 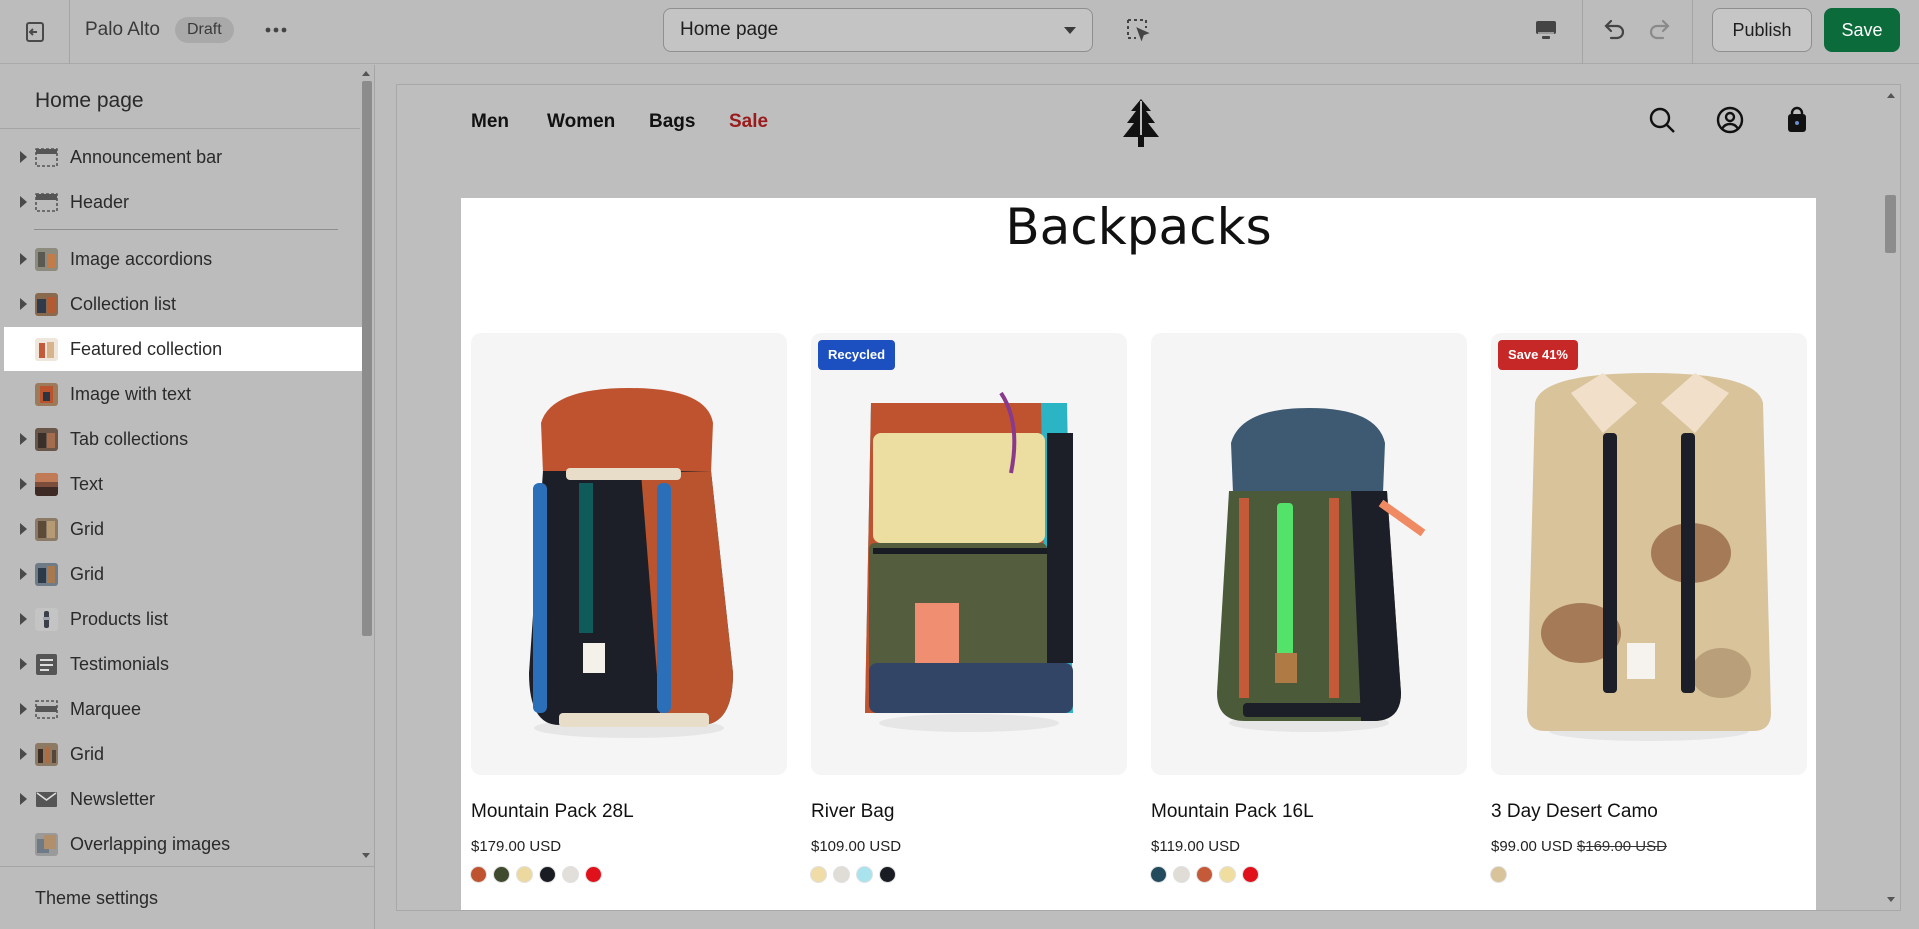 I want to click on more-actions-button, so click(x=276, y=30).